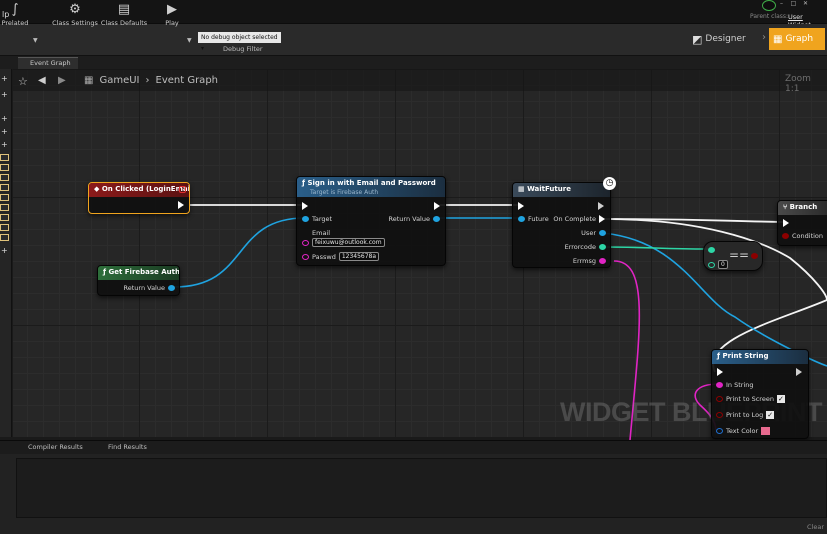  What do you see at coordinates (15, 16) in the screenshot?
I see `partial-toolbar-button: ∫ Prelated` at bounding box center [15, 16].